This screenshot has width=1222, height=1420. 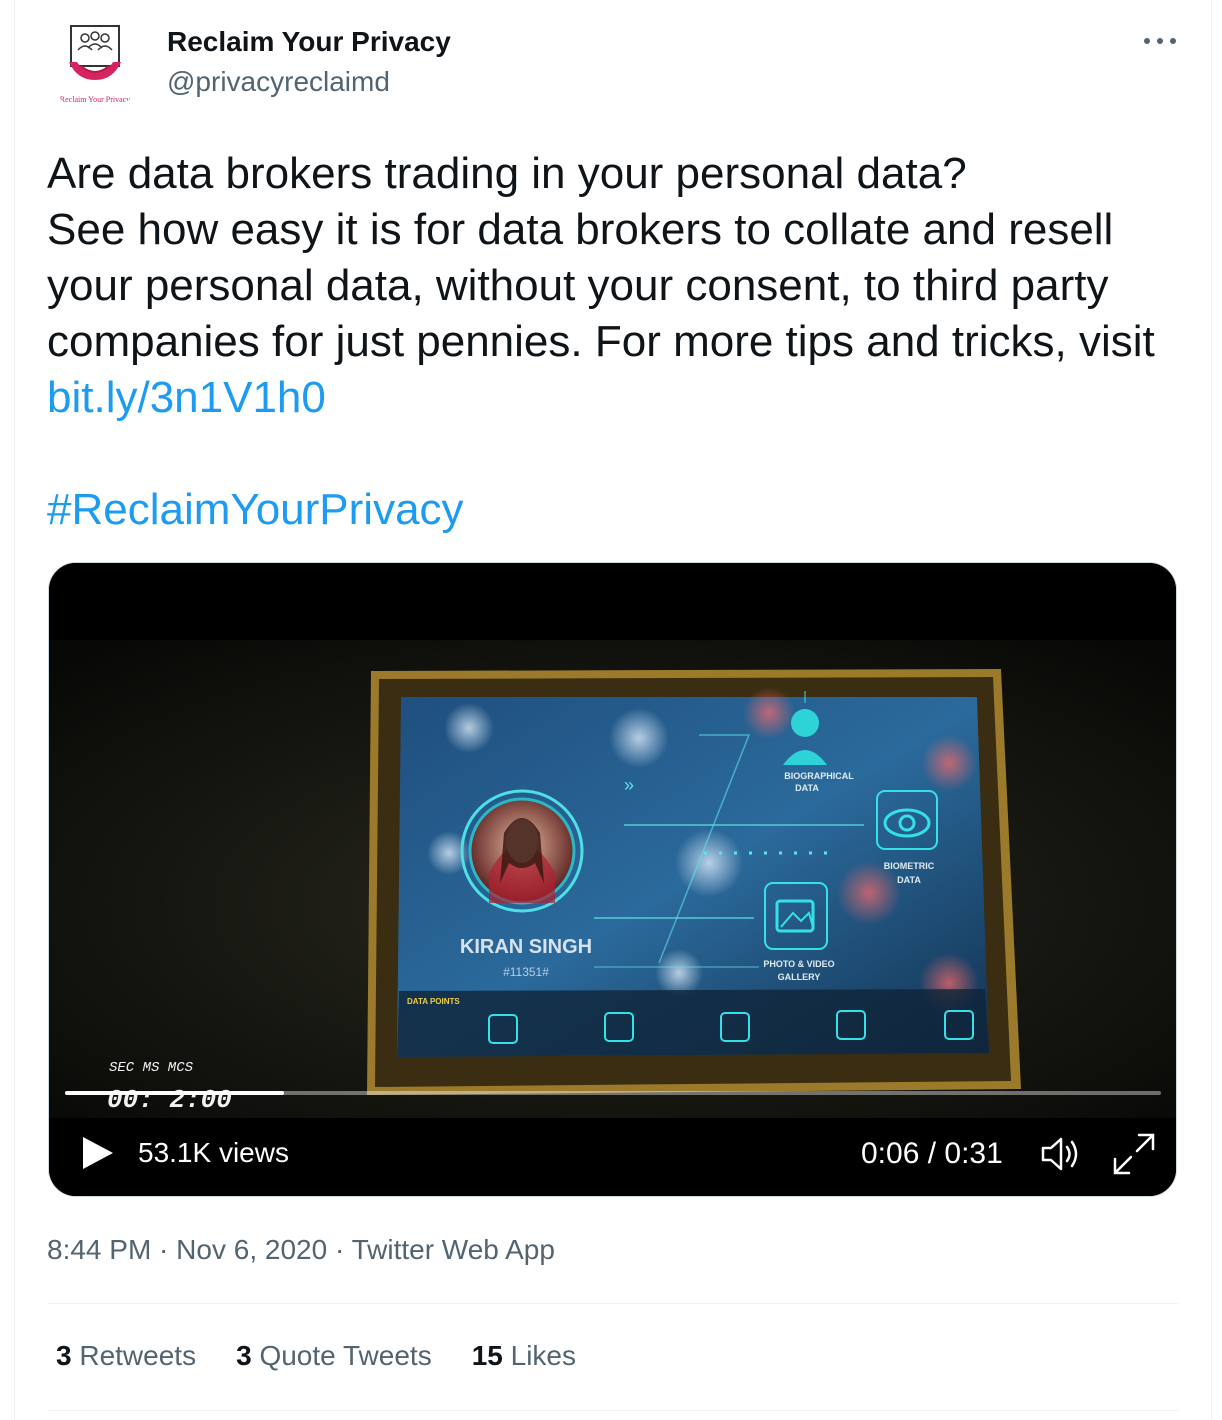 I want to click on likes-label: Likes, so click(x=543, y=1355).